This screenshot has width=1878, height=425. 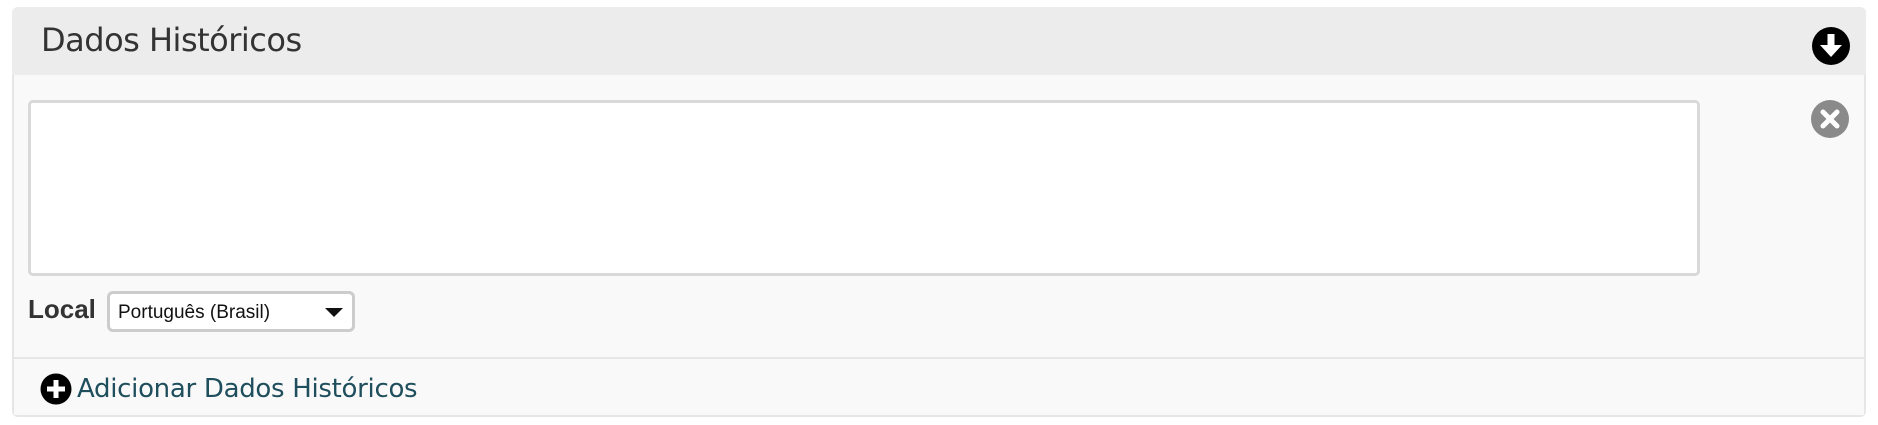 What do you see at coordinates (334, 312) in the screenshot?
I see `chevron-down-icon` at bounding box center [334, 312].